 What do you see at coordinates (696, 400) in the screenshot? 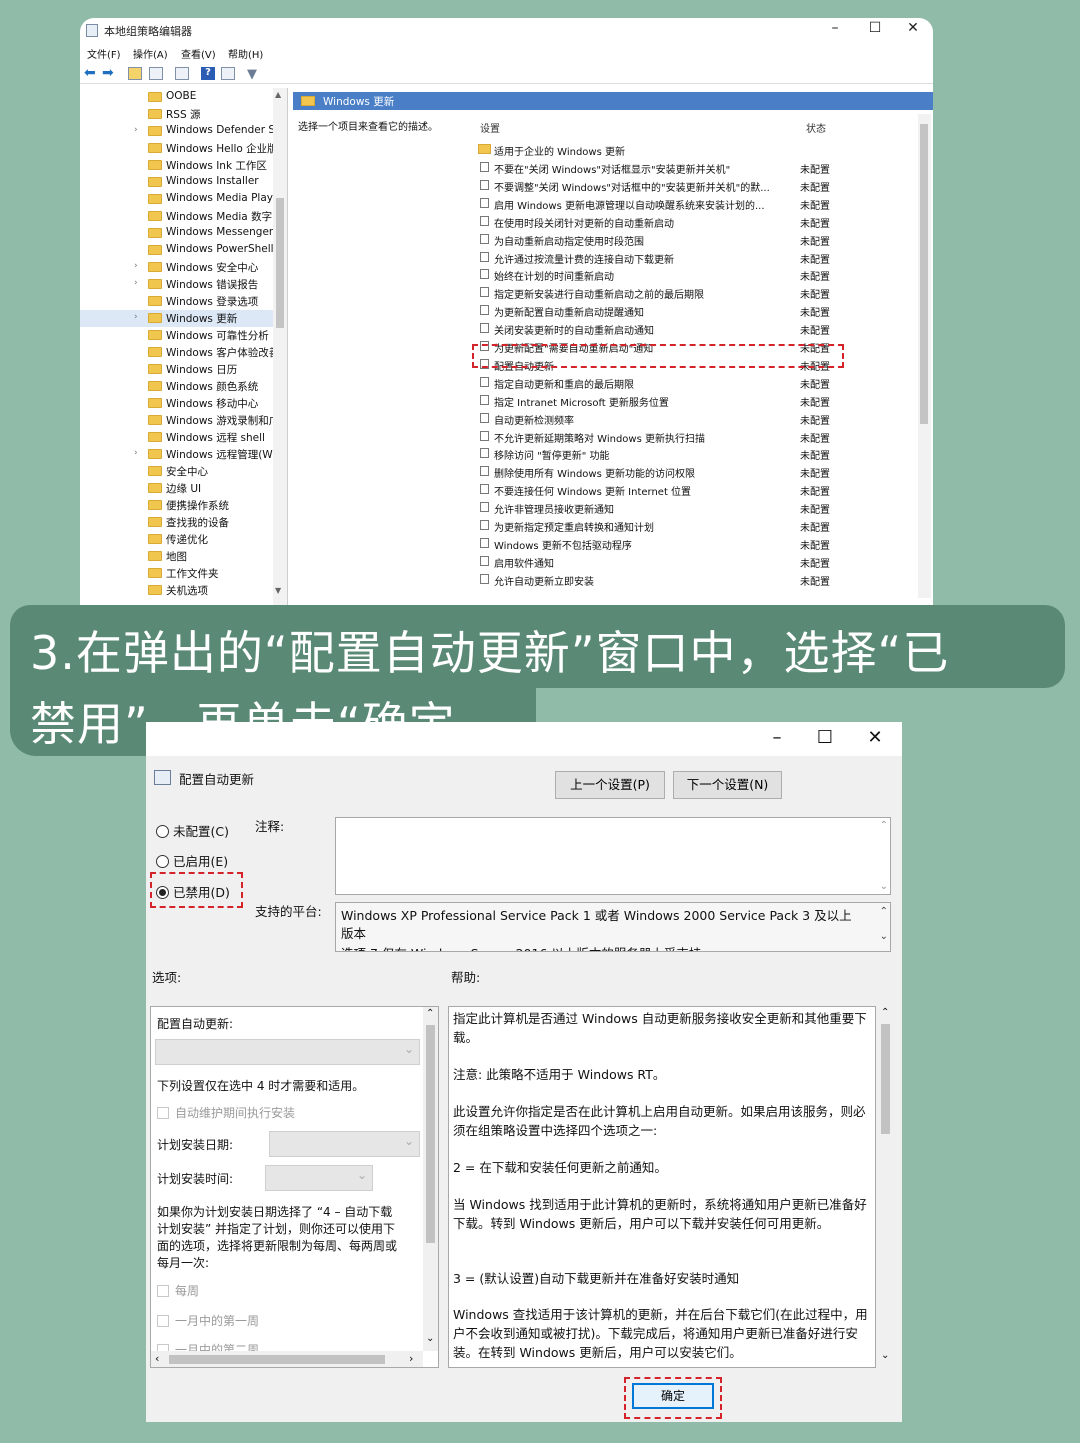
I see `setting-row: 指定 Intranet Microsoft 更新服务位置 未配置` at bounding box center [696, 400].